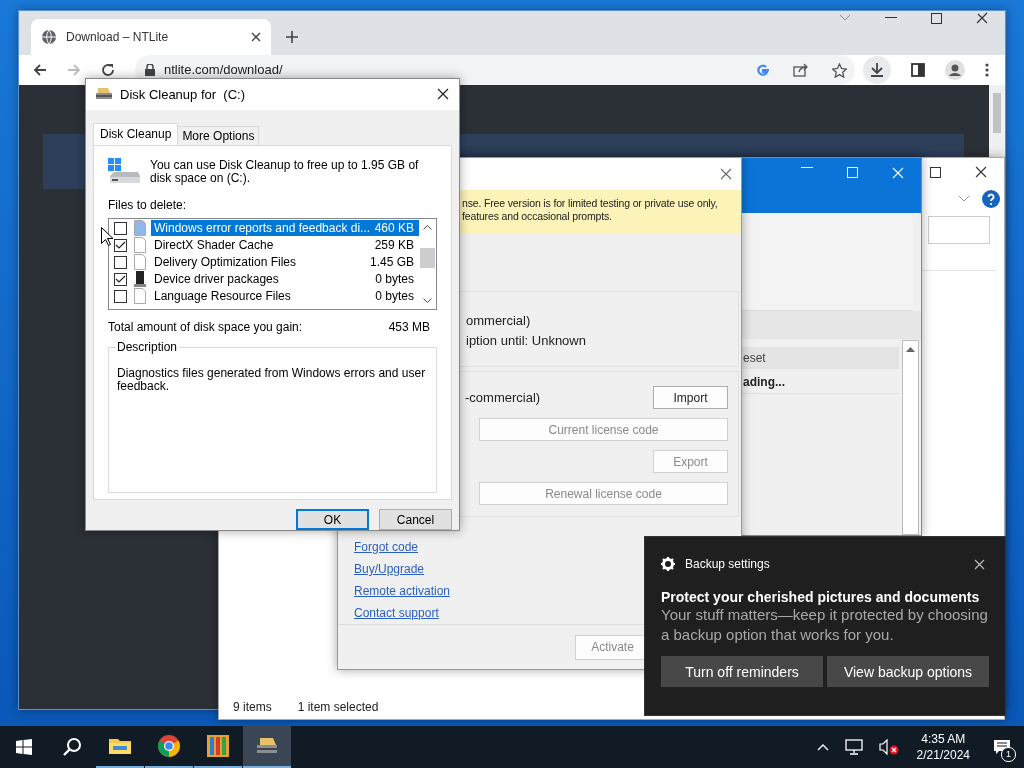 This screenshot has height=768, width=1024. Describe the element at coordinates (853, 747) in the screenshot. I see `network-icon` at that location.